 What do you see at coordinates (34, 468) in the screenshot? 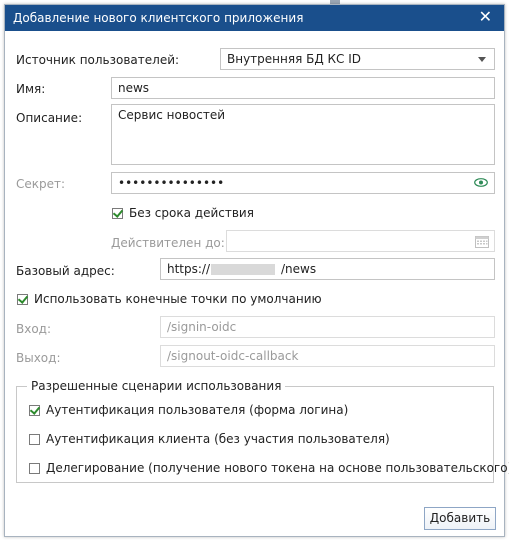
I see `scenario-checkbox-delegation` at bounding box center [34, 468].